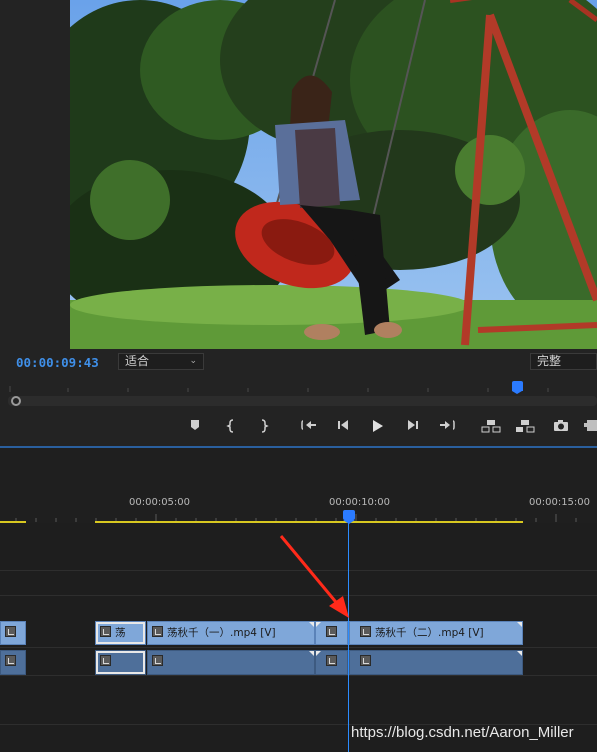  Describe the element at coordinates (298, 485) in the screenshot. I see `time-ruler: 00:00:05:00 00:00:10:00 00:00:15:00` at that location.